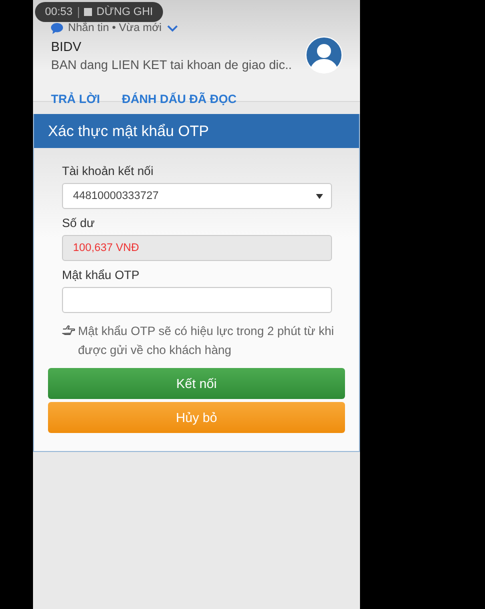 The width and height of the screenshot is (485, 609). I want to click on stop-icon, so click(88, 12).